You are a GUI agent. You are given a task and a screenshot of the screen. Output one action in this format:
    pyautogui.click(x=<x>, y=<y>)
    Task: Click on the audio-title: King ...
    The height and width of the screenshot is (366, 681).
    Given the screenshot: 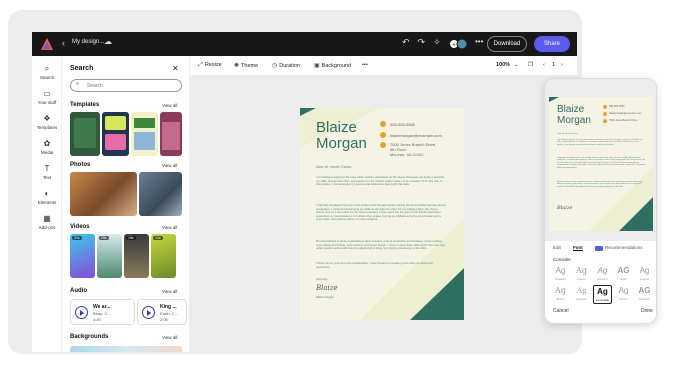 What is the action you would take?
    pyautogui.click(x=168, y=307)
    